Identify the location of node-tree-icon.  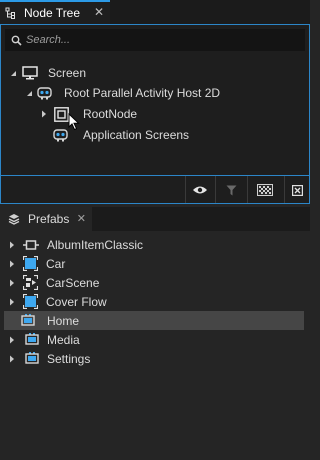
(11, 13).